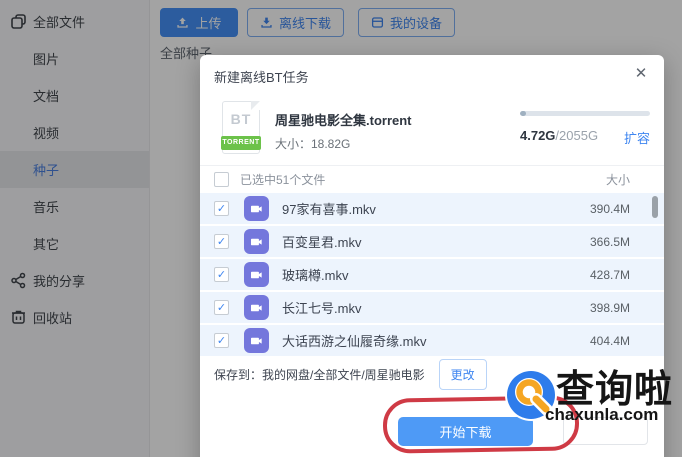  What do you see at coordinates (241, 127) in the screenshot?
I see `torrent-file-icon: BT TORRENT` at bounding box center [241, 127].